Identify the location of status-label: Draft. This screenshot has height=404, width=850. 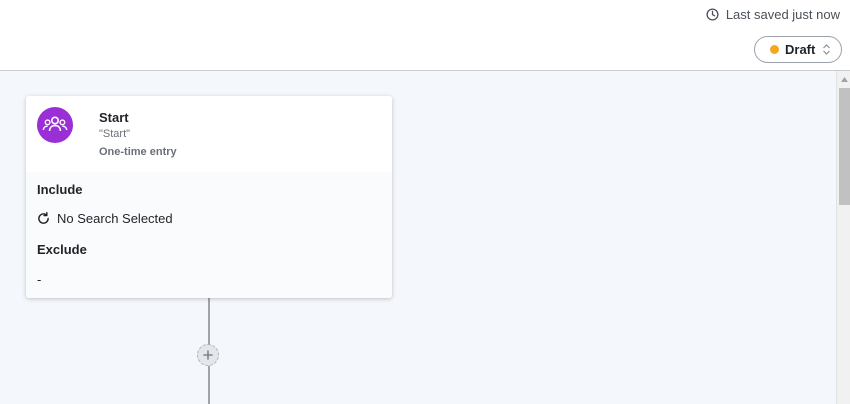
(800, 49).